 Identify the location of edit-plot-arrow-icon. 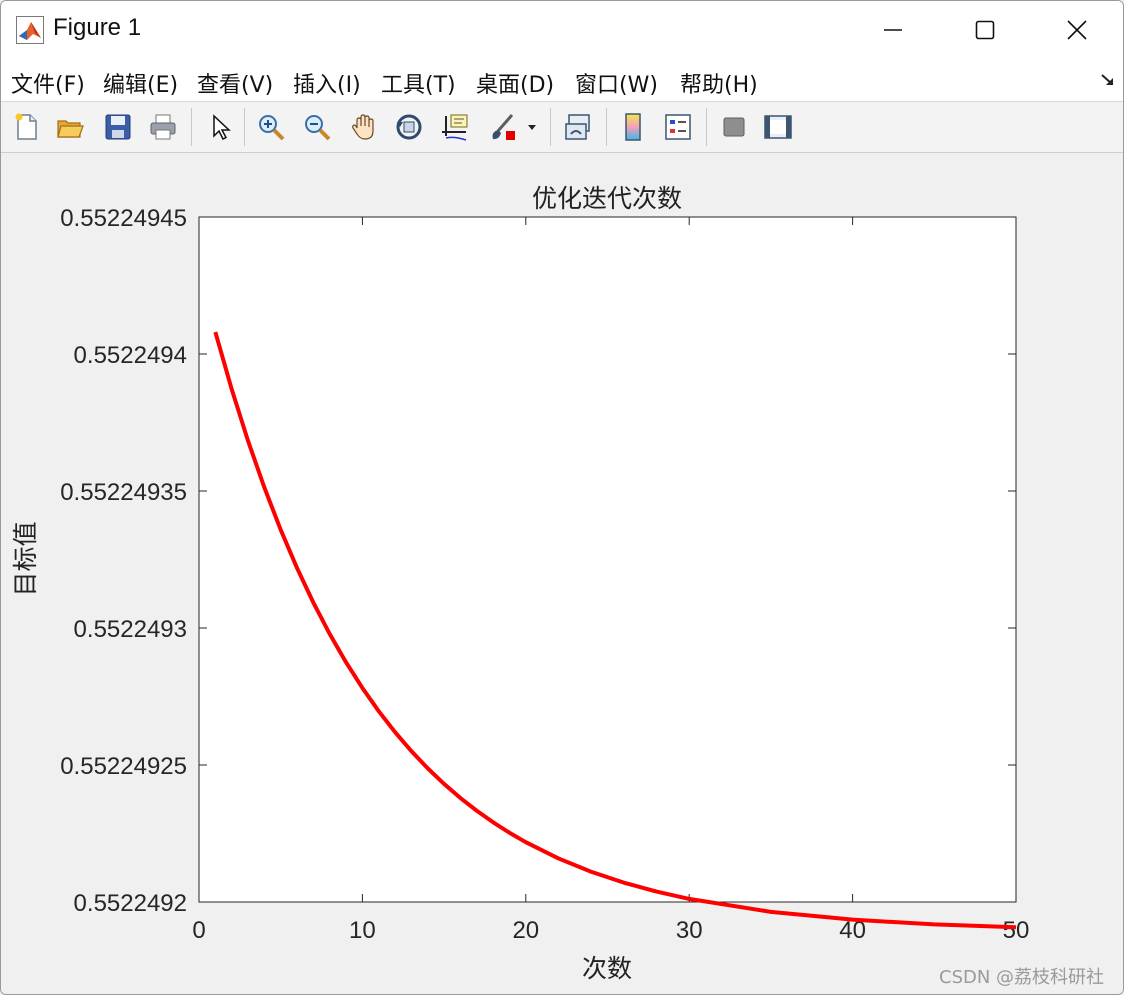
(222, 127).